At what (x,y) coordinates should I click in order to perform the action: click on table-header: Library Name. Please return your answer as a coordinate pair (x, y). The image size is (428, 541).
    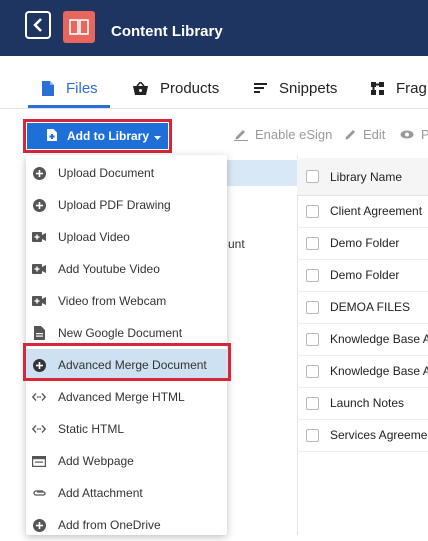
    Looking at the image, I should click on (362, 177).